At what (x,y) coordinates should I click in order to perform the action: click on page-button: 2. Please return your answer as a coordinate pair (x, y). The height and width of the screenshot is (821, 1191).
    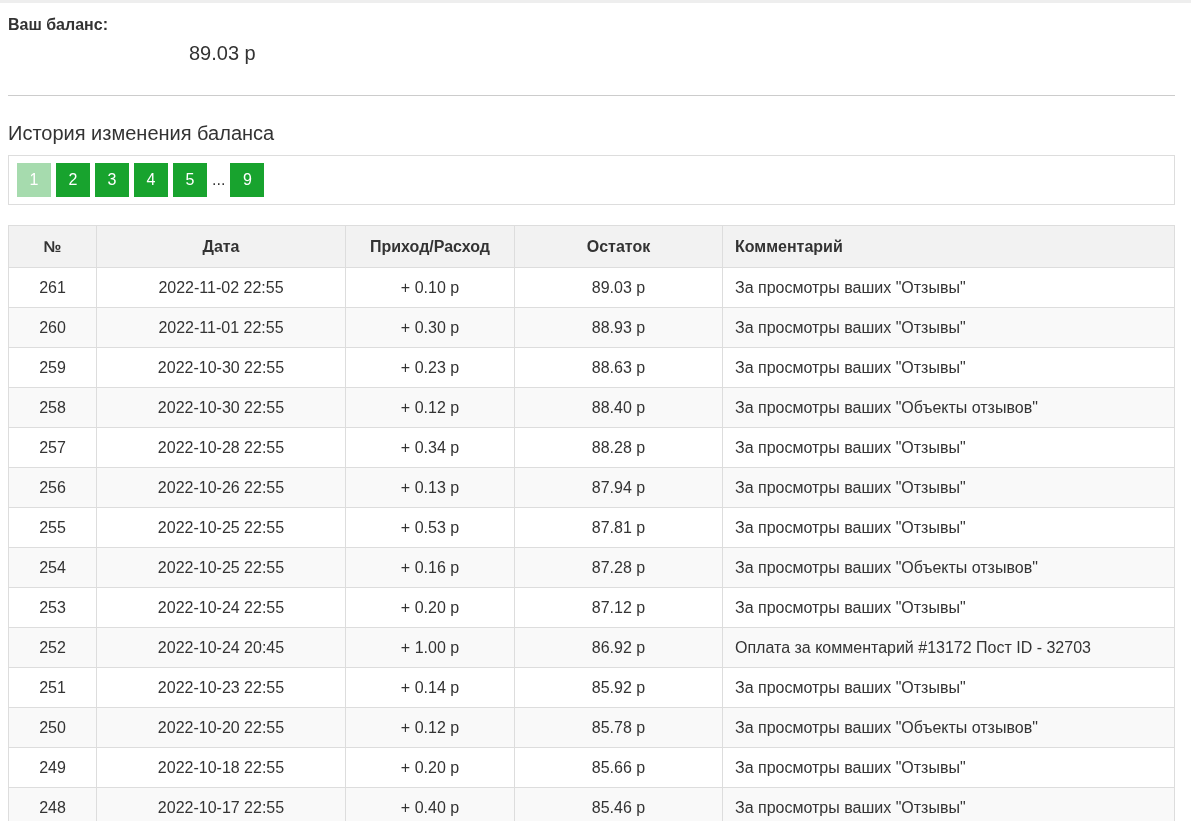
    Looking at the image, I should click on (73, 180).